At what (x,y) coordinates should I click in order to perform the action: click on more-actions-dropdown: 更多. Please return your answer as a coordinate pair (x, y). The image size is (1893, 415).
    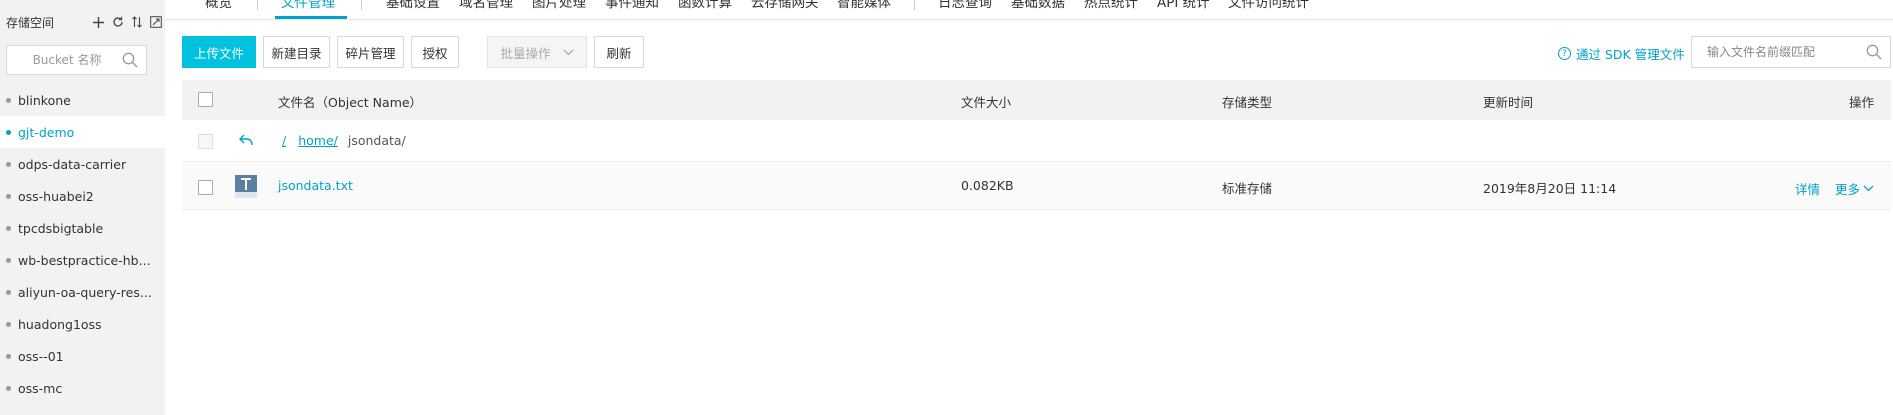
    Looking at the image, I should click on (1854, 188).